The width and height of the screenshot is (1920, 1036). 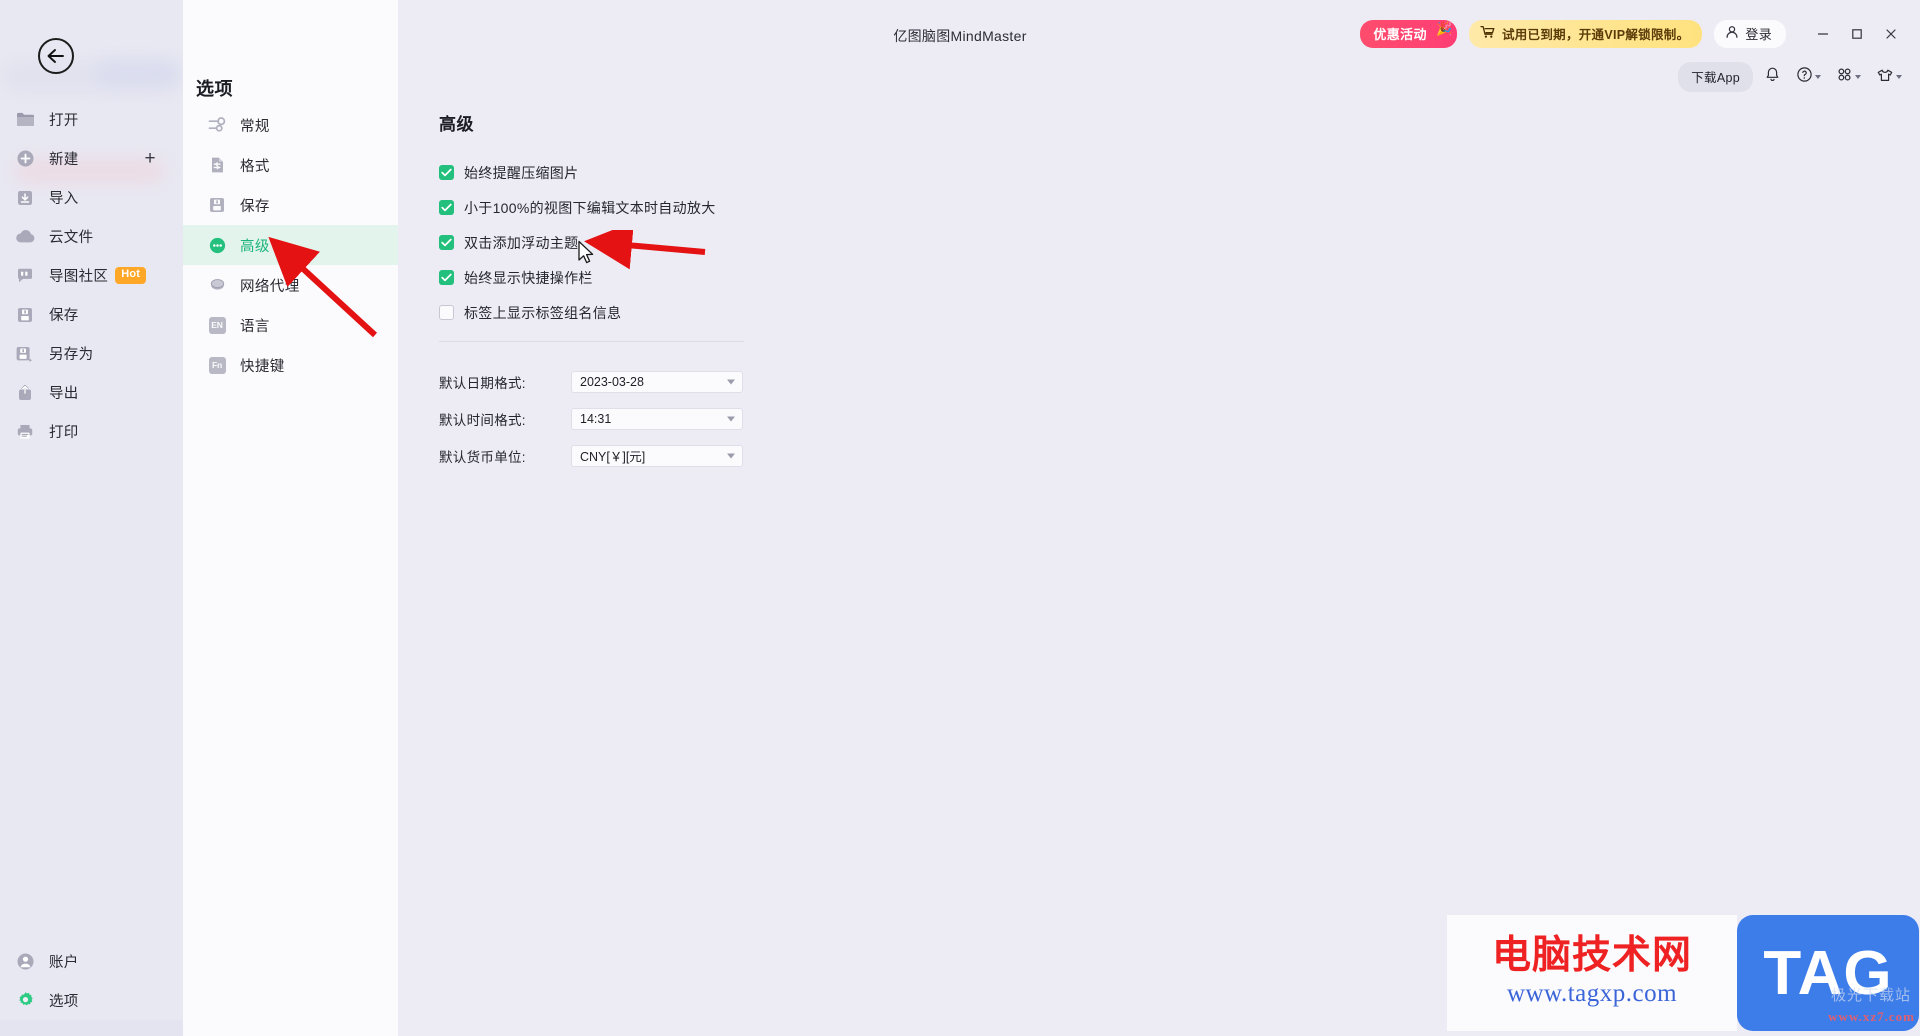 What do you see at coordinates (25, 276) in the screenshot?
I see `community-icon` at bounding box center [25, 276].